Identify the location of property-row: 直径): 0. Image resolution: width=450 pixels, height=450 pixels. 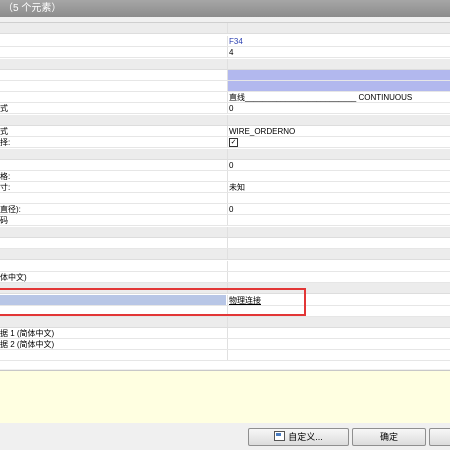
(225, 209).